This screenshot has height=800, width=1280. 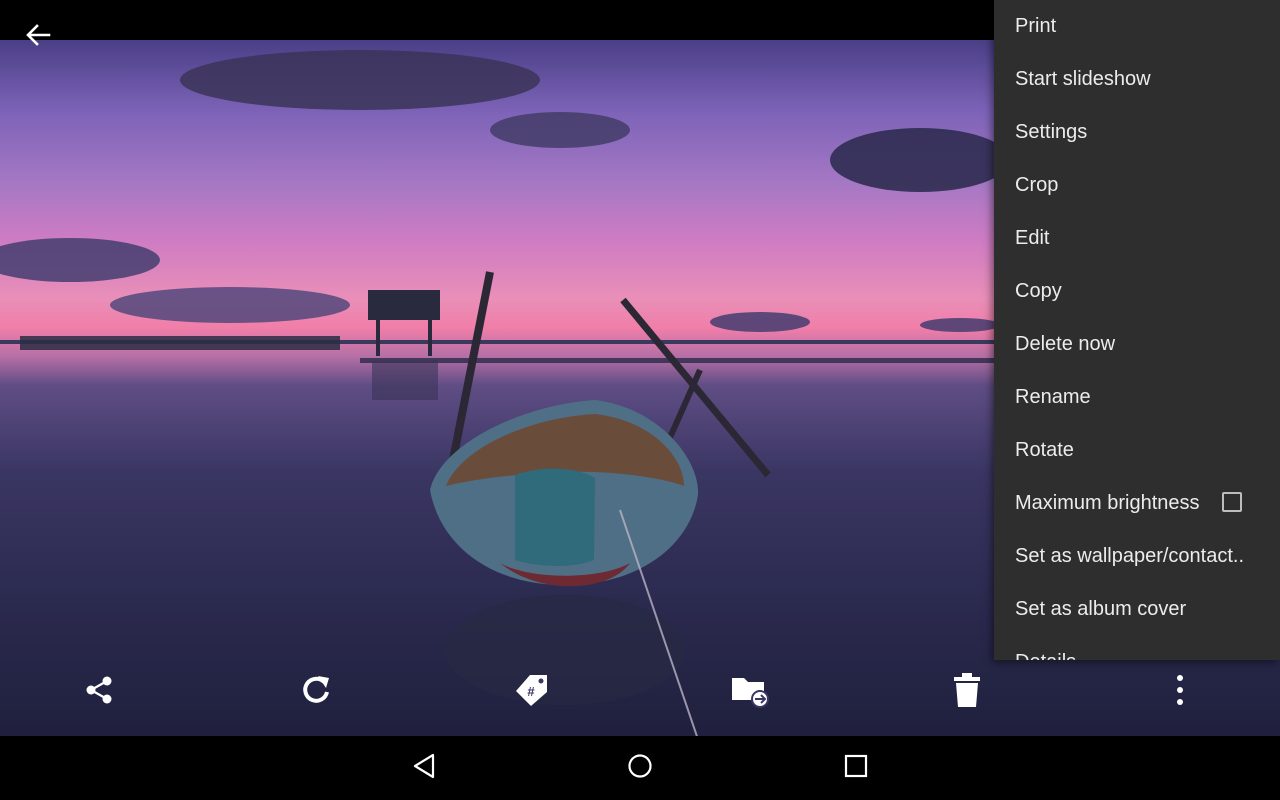 I want to click on arrow-back-icon, so click(x=38, y=37).